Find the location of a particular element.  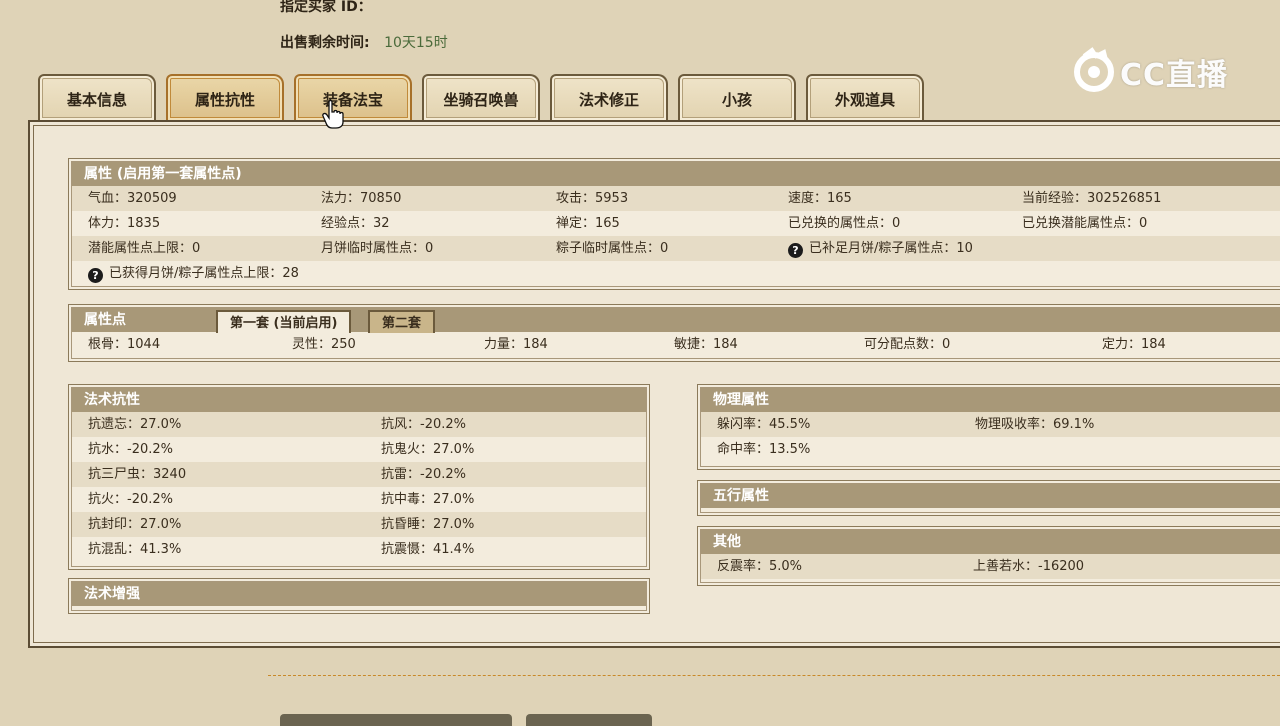

tab-child: 小孩 is located at coordinates (737, 97).